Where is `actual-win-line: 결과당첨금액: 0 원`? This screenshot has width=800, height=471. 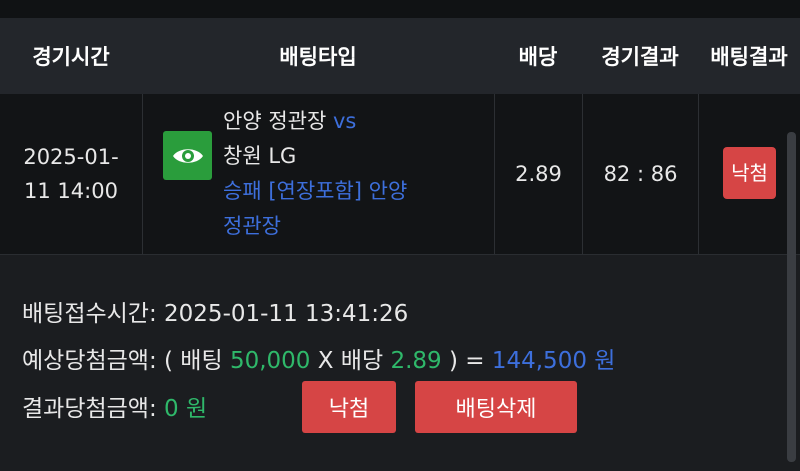 actual-win-line: 결과당첨금액: 0 원 is located at coordinates (114, 406).